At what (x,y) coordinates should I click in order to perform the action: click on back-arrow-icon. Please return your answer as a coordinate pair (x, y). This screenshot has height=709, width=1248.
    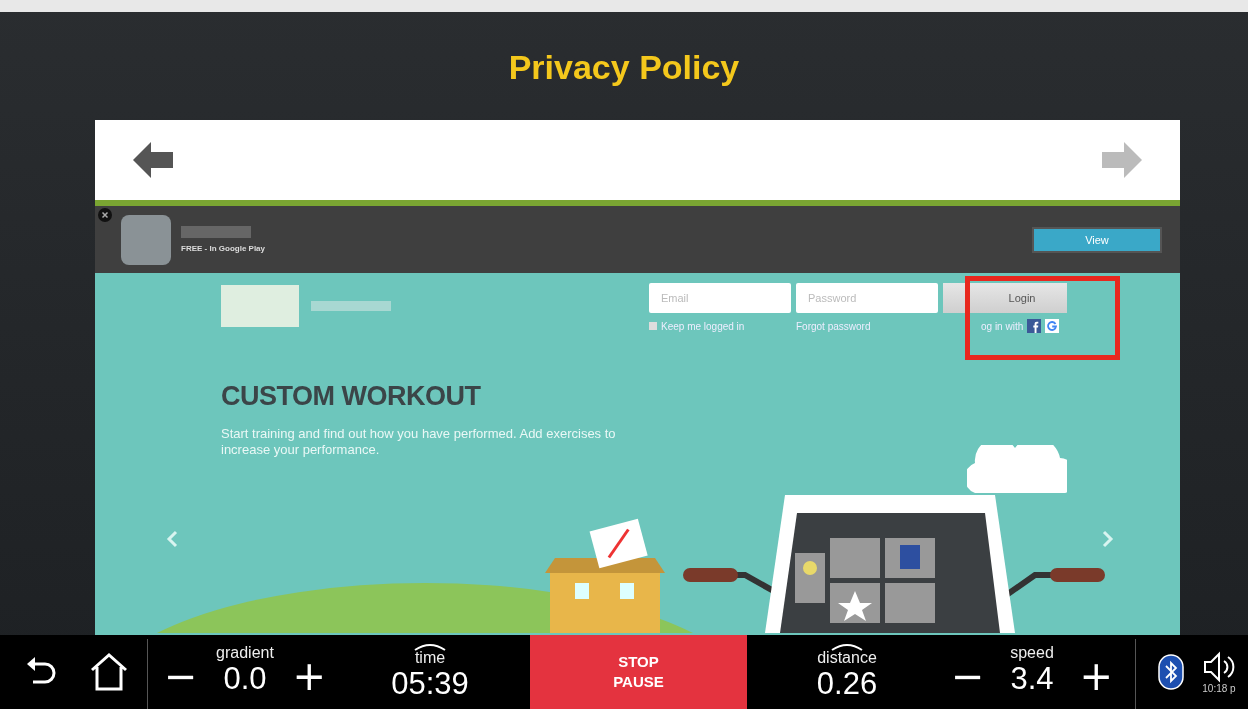
    Looking at the image, I should click on (153, 160).